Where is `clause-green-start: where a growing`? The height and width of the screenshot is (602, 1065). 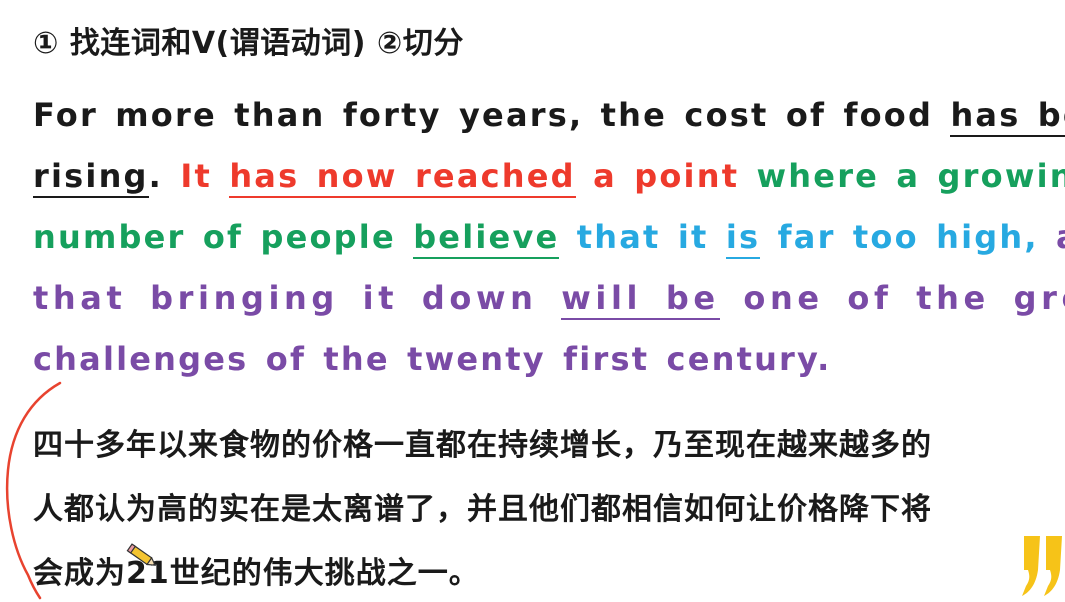 clause-green-start: where a growing is located at coordinates (902, 176).